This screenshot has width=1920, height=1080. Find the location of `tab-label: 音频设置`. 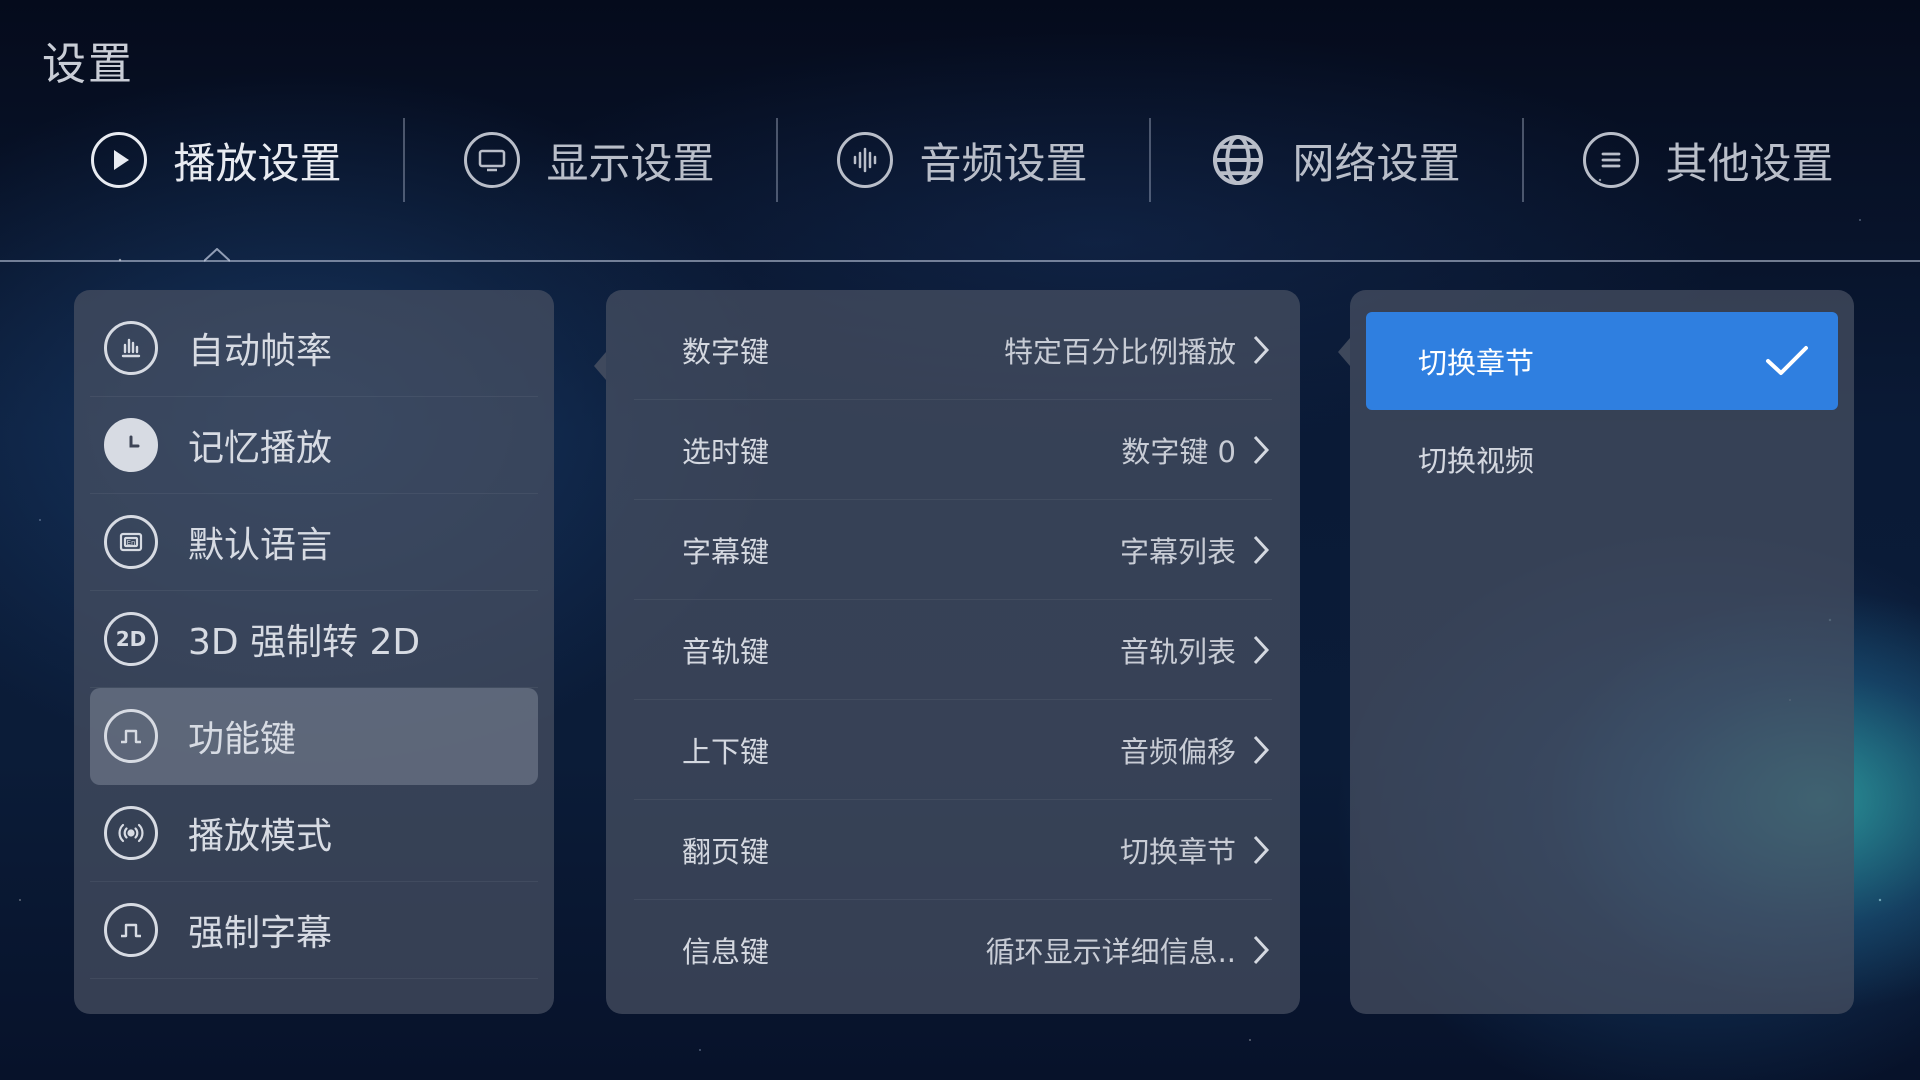

tab-label: 音频设置 is located at coordinates (1003, 163).